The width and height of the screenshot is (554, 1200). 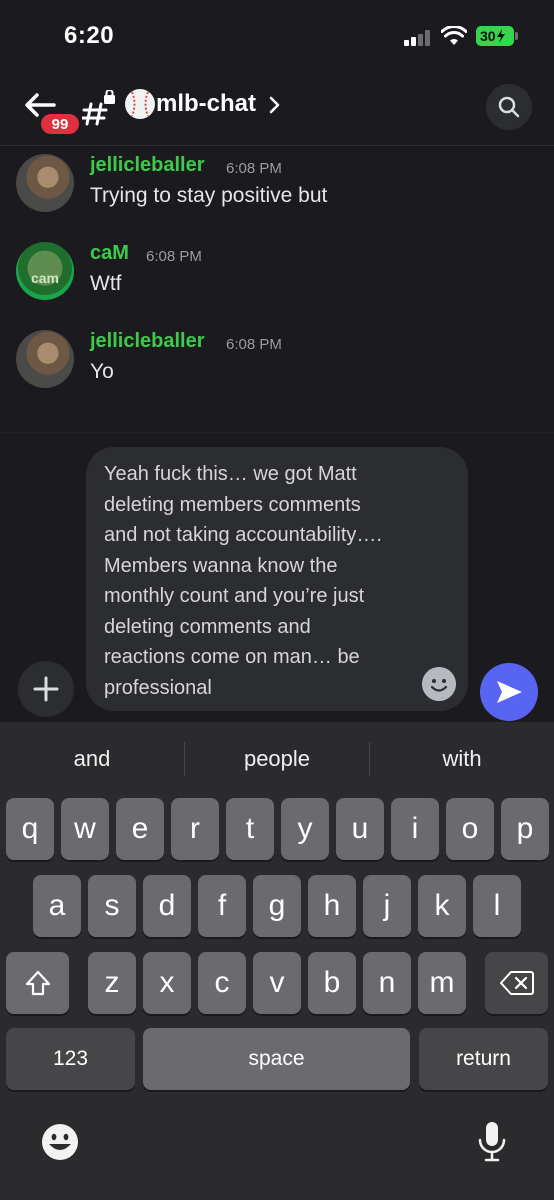 What do you see at coordinates (45, 278) in the screenshot?
I see `avatar-label: cam` at bounding box center [45, 278].